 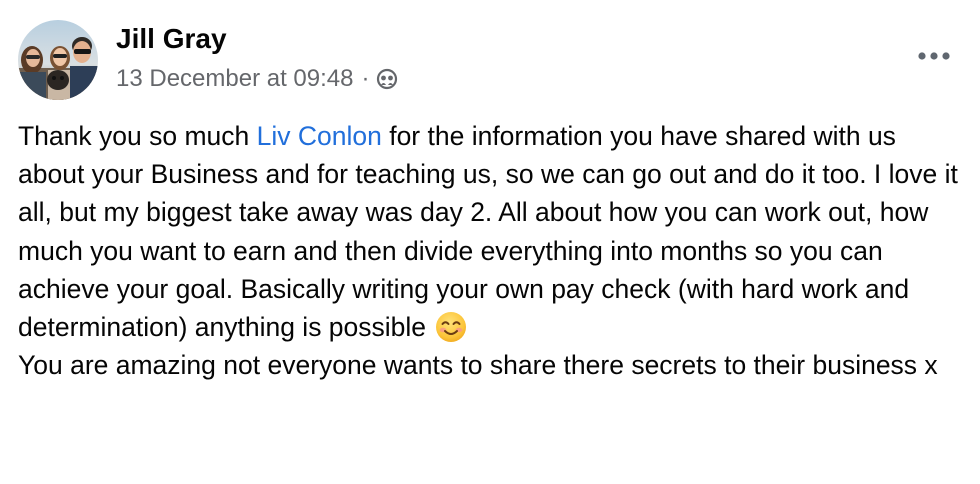 I want to click on avatar-photo, so click(x=58, y=60).